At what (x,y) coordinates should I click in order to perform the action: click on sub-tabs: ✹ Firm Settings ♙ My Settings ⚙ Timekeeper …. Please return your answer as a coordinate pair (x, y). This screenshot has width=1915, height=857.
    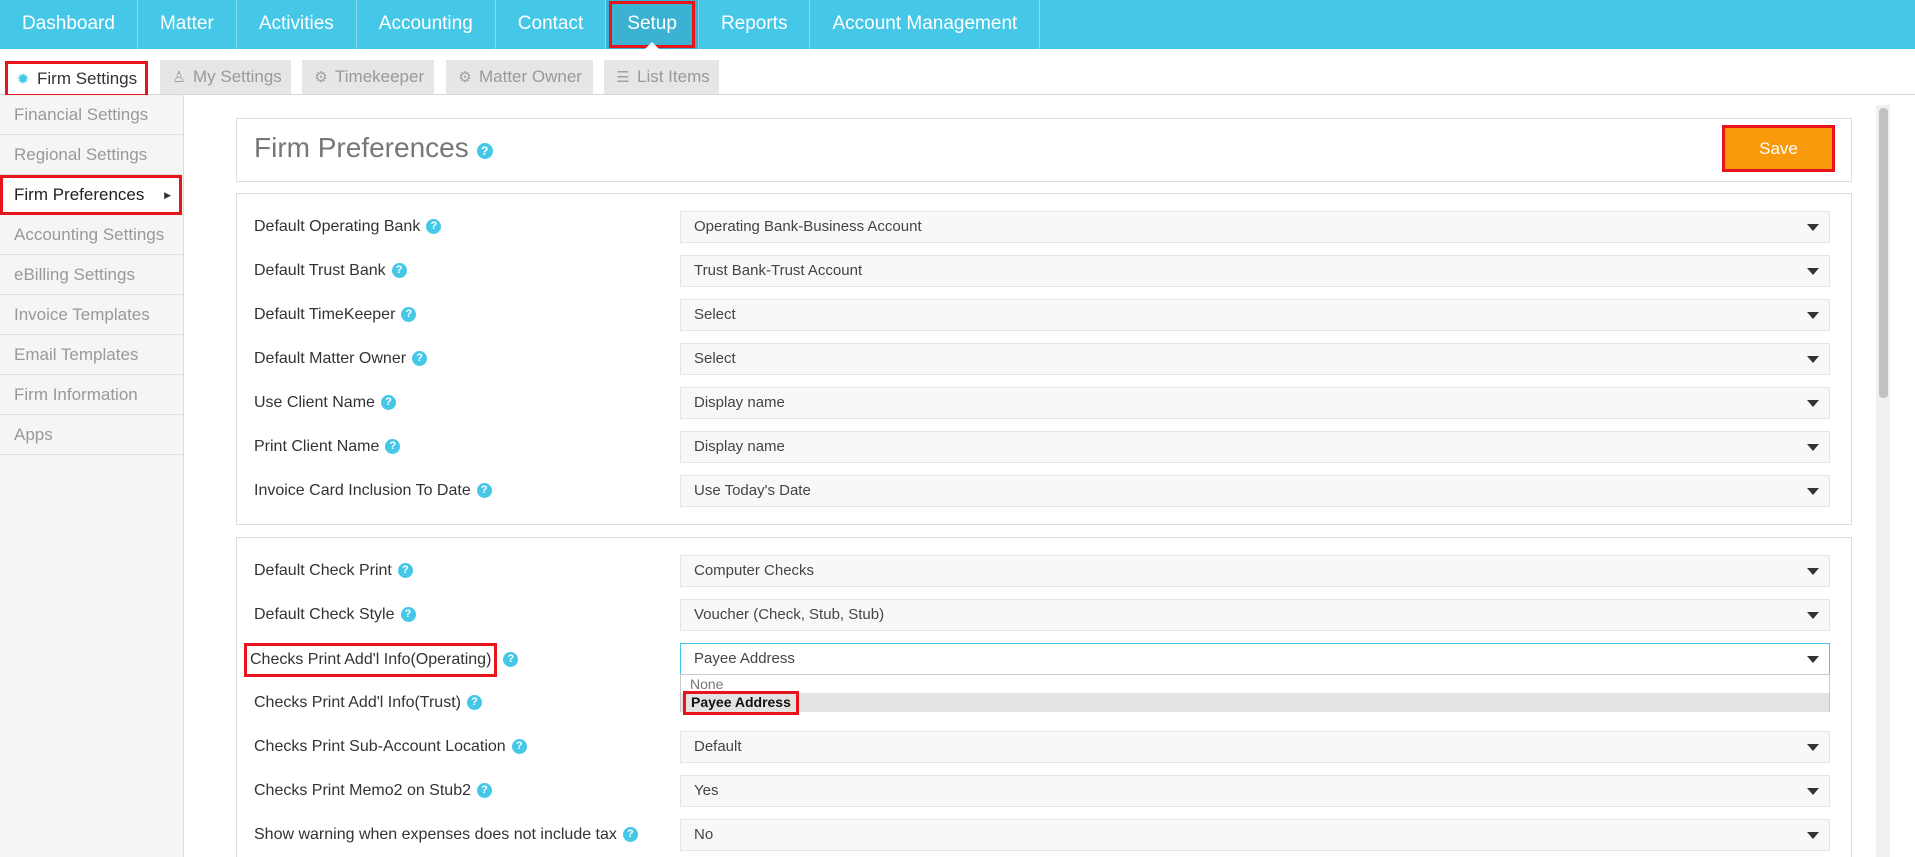
    Looking at the image, I should click on (957, 73).